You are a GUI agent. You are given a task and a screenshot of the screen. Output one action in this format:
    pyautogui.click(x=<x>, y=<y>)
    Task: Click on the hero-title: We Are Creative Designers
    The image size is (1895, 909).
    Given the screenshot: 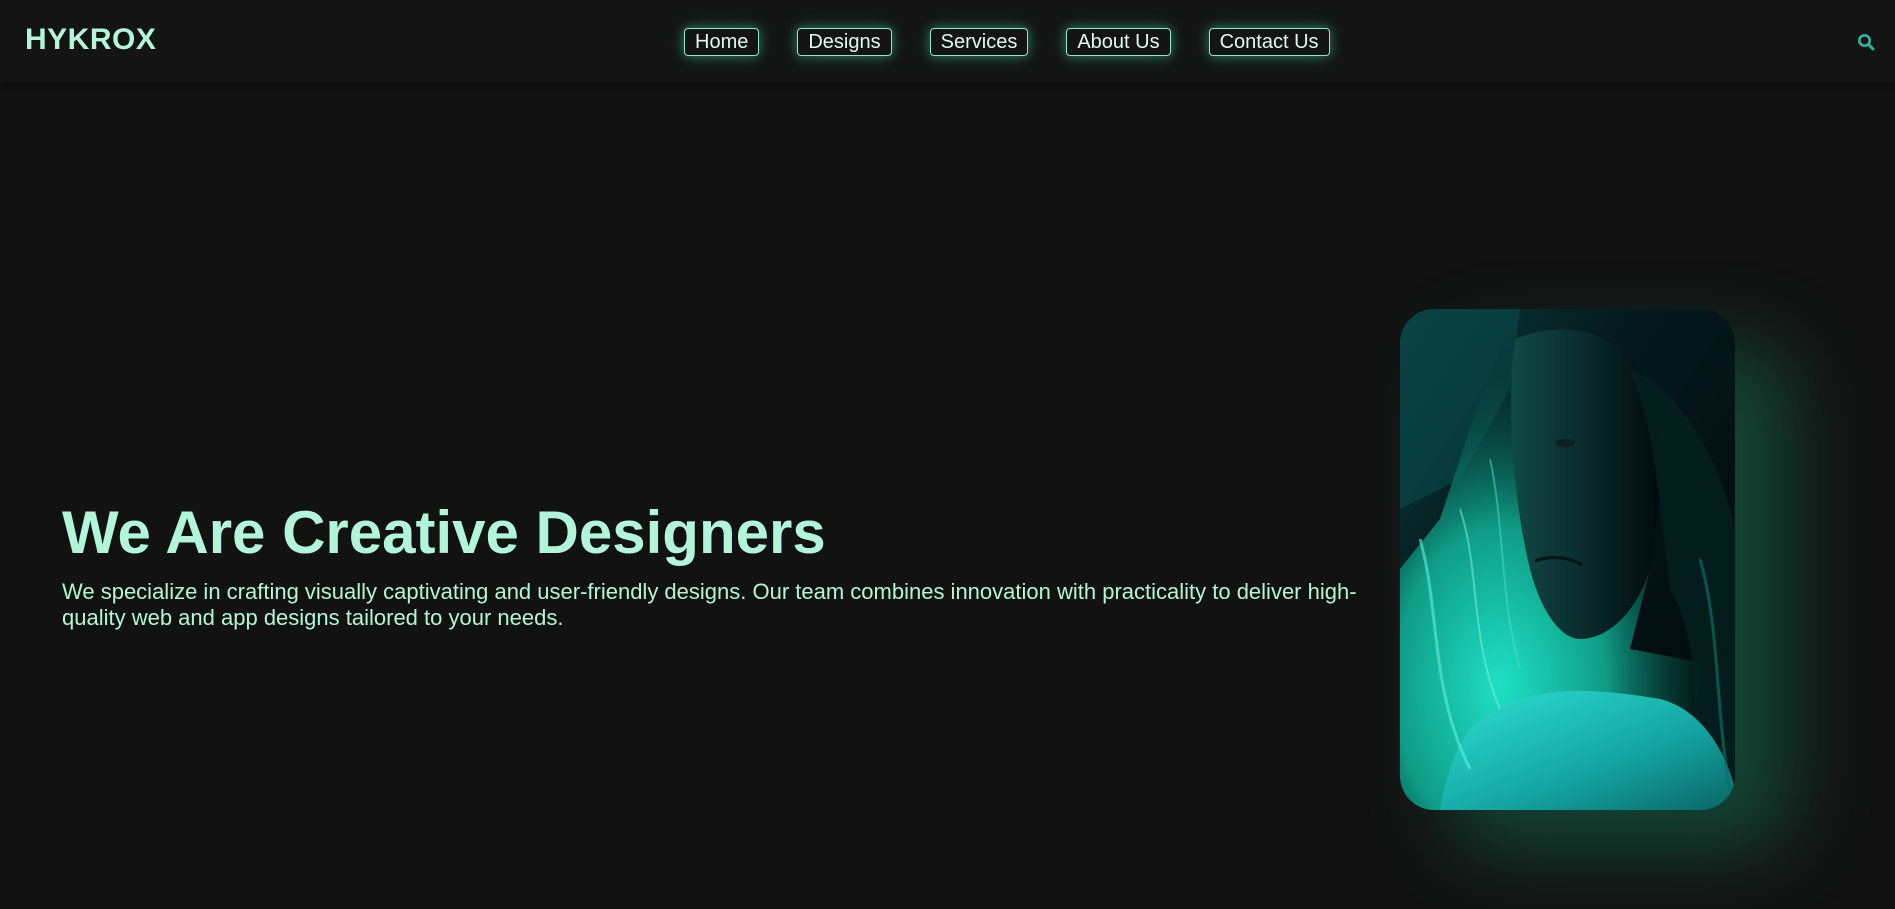 What is the action you would take?
    pyautogui.click(x=444, y=532)
    